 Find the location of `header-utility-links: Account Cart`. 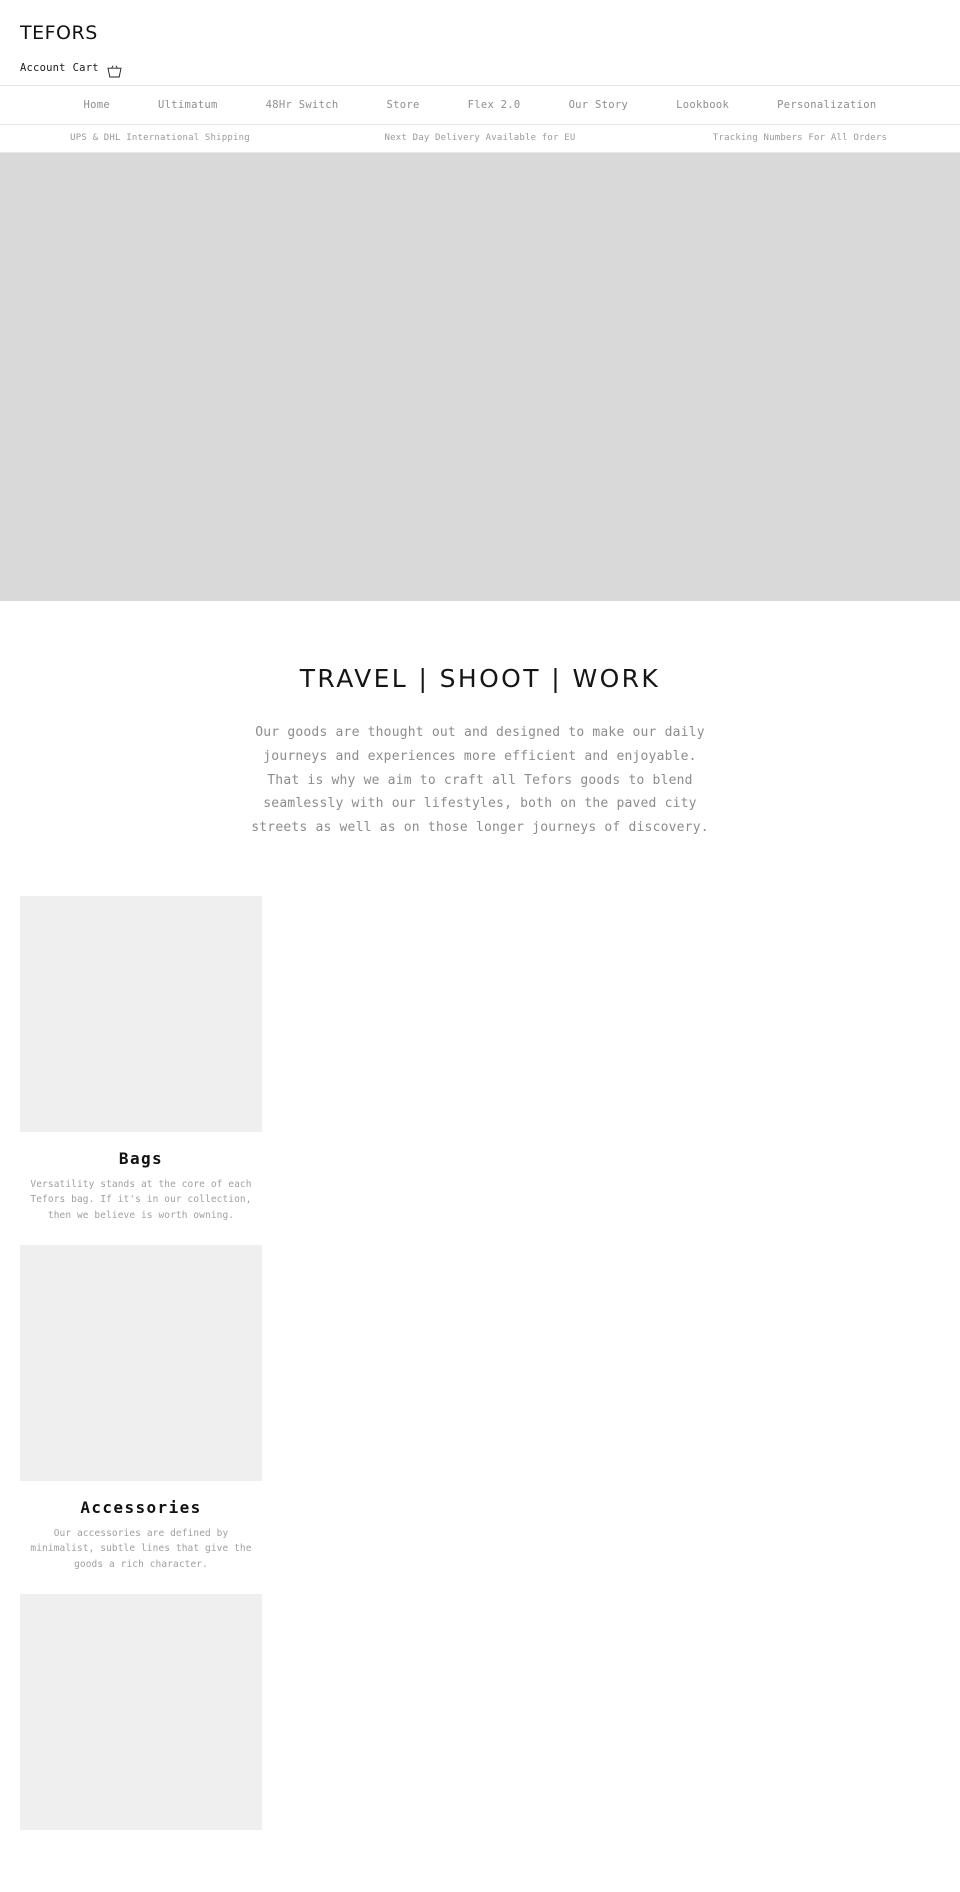

header-utility-links: Account Cart is located at coordinates (480, 70).